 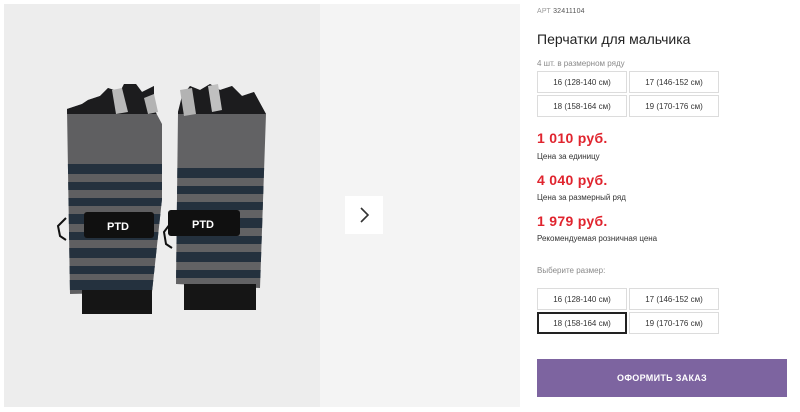 What do you see at coordinates (662, 378) in the screenshot?
I see `order-button: ОФОРМИТЬ ЗАКАЗ` at bounding box center [662, 378].